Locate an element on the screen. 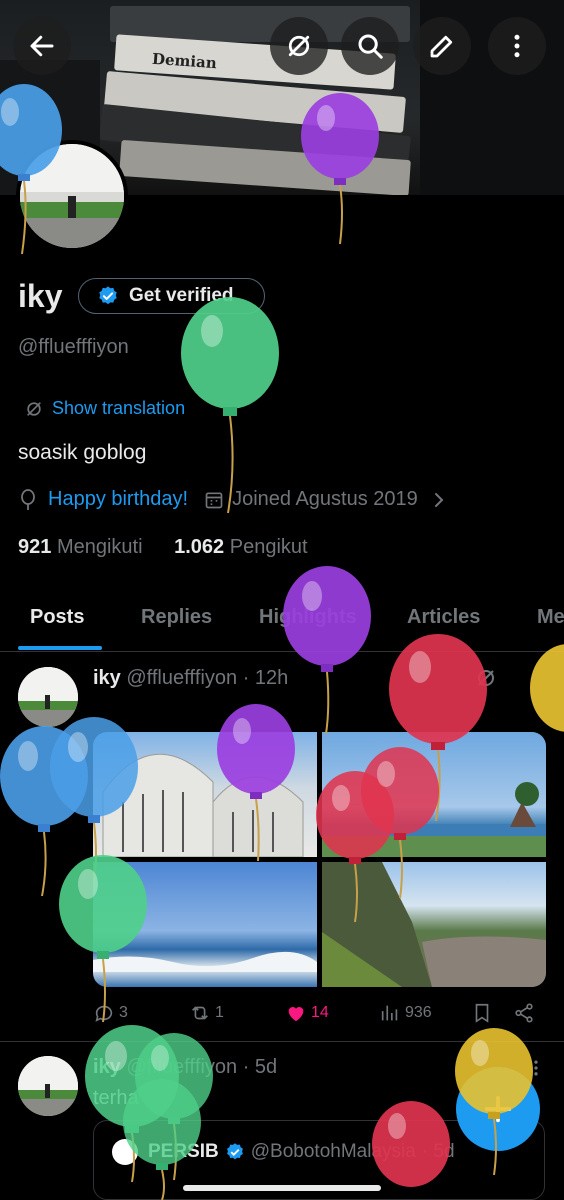 Image resolution: width=564 pixels, height=1200 pixels. repost-count: 1 is located at coordinates (219, 1012).